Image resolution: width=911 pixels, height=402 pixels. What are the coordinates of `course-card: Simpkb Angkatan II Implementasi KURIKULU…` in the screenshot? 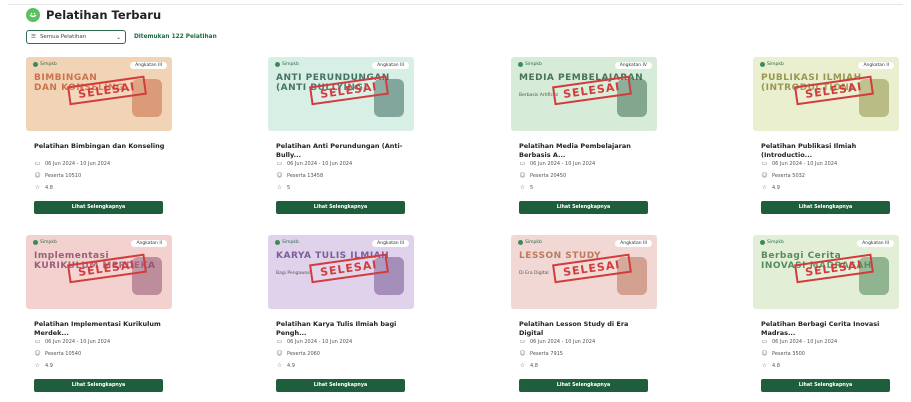 It's located at (99, 316).